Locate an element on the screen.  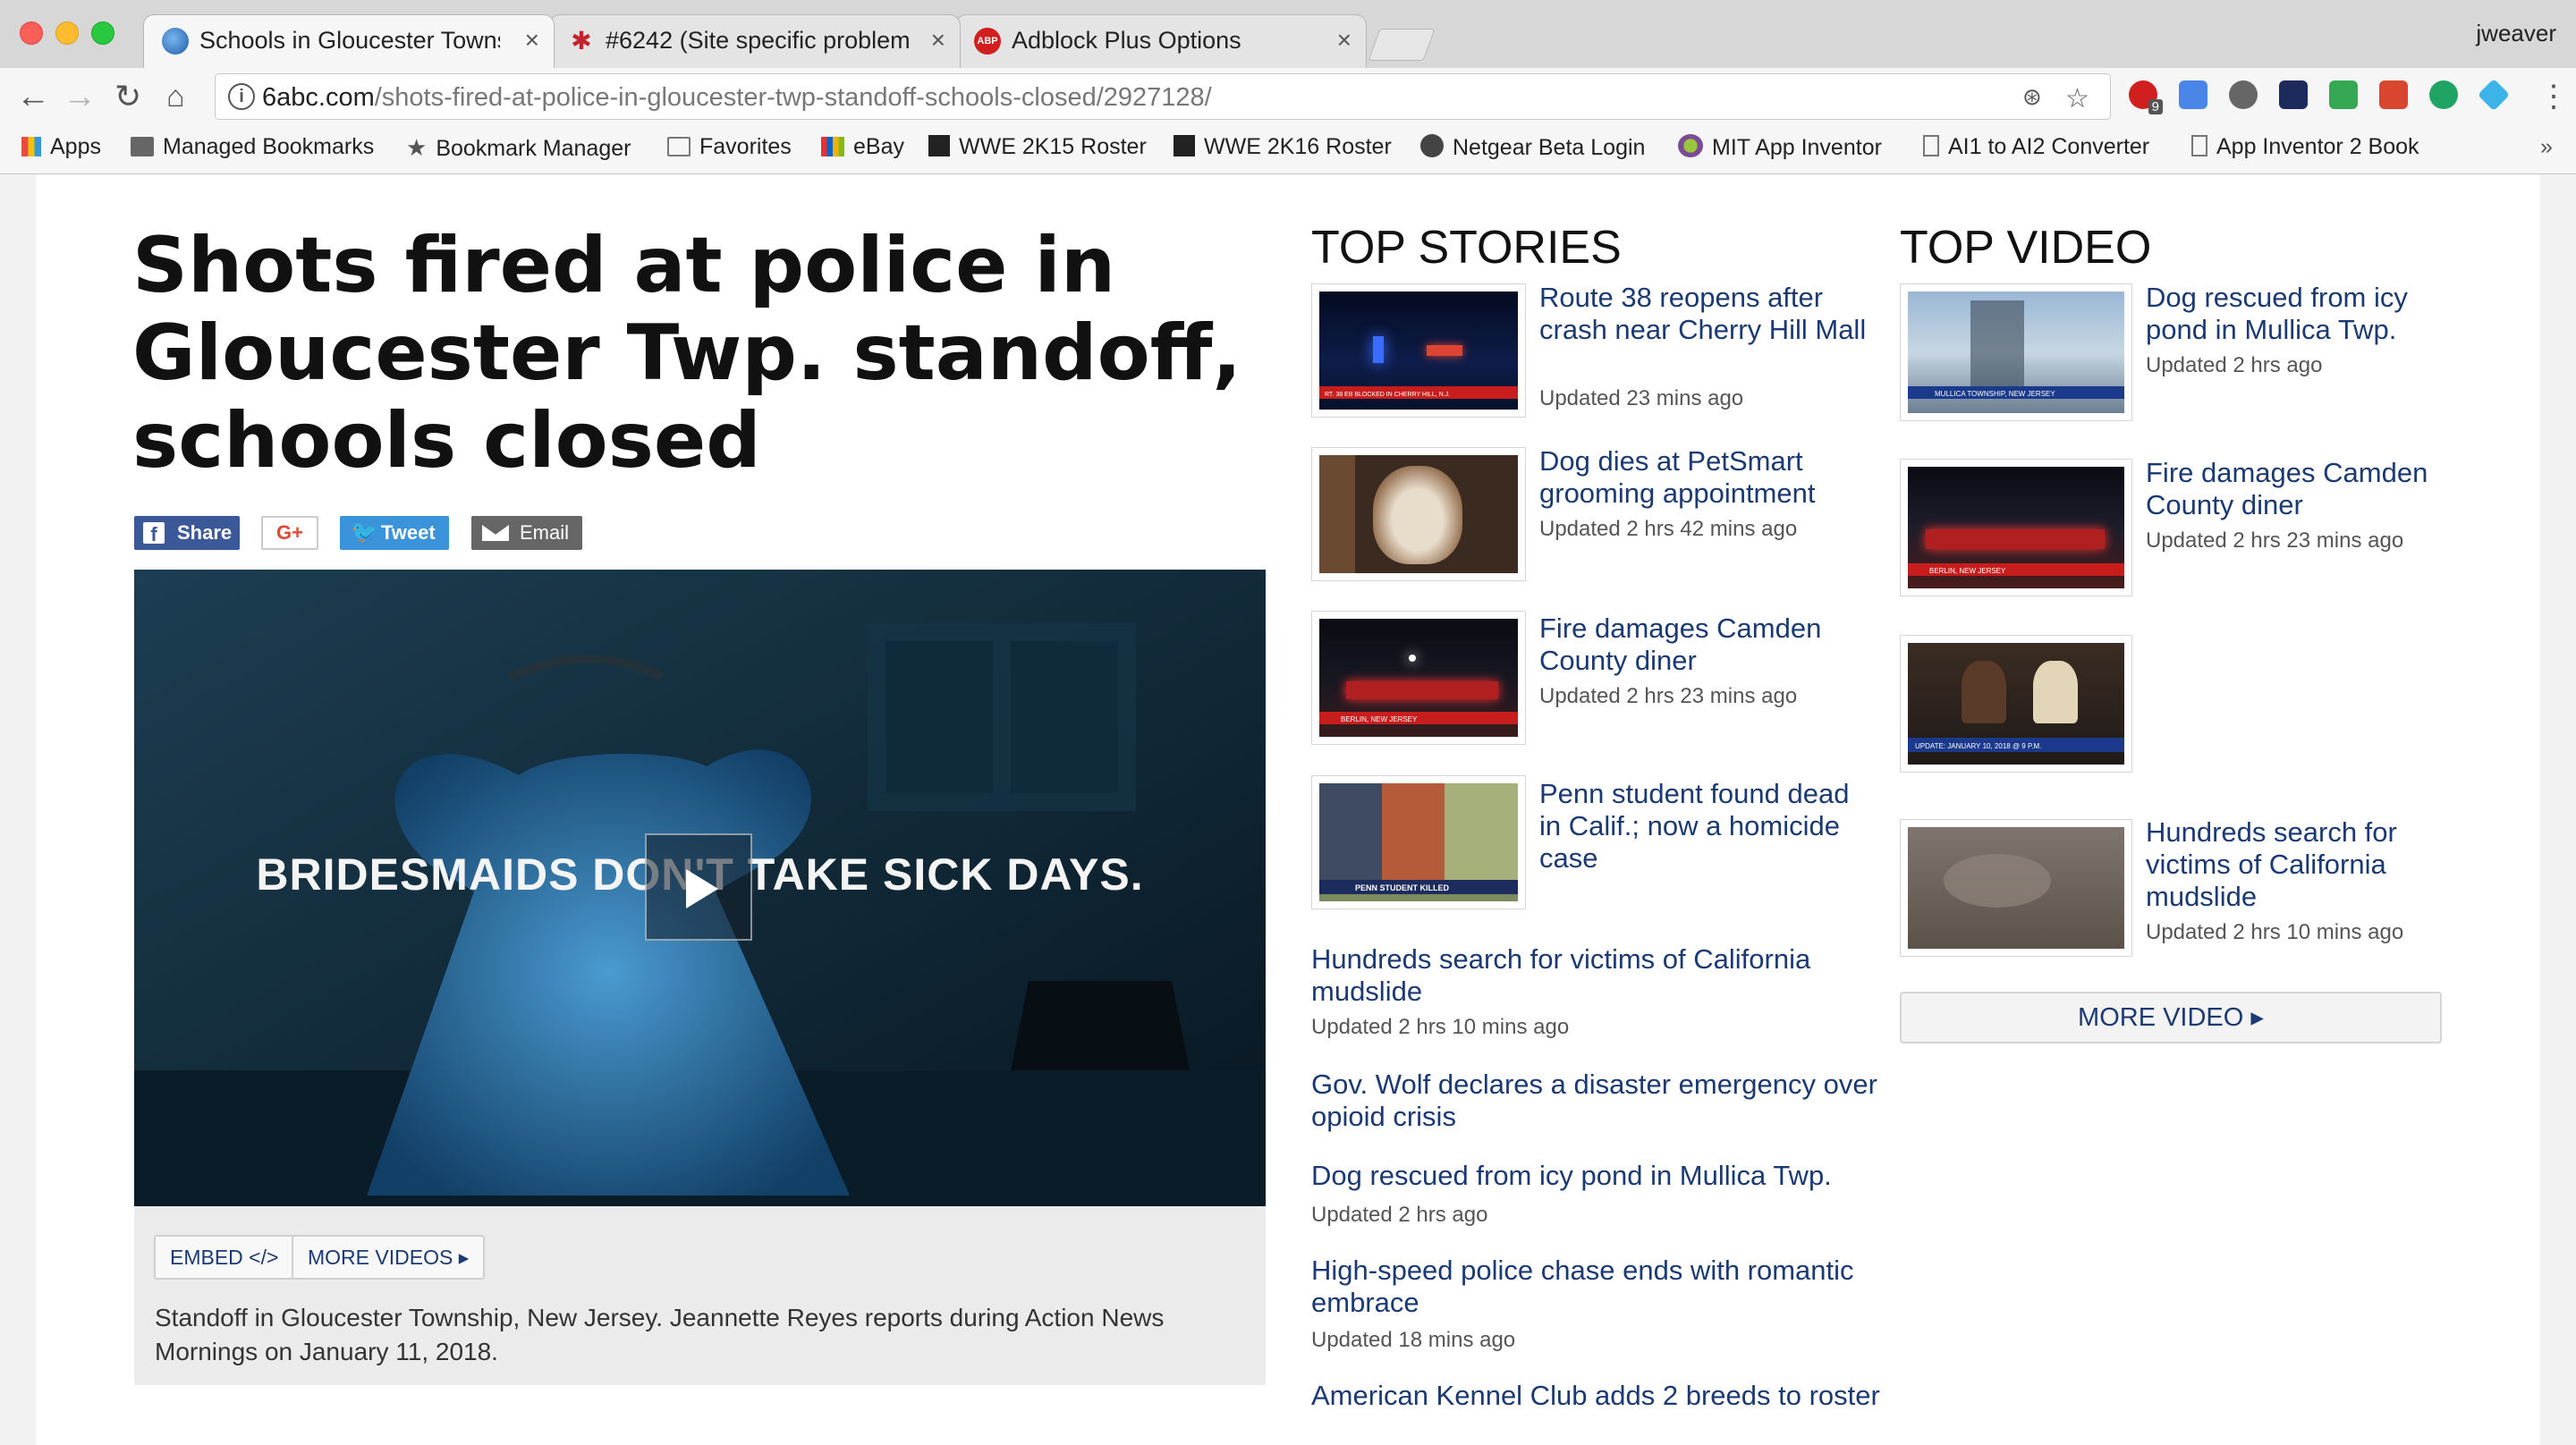
abc-globe-icon is located at coordinates (175, 41).